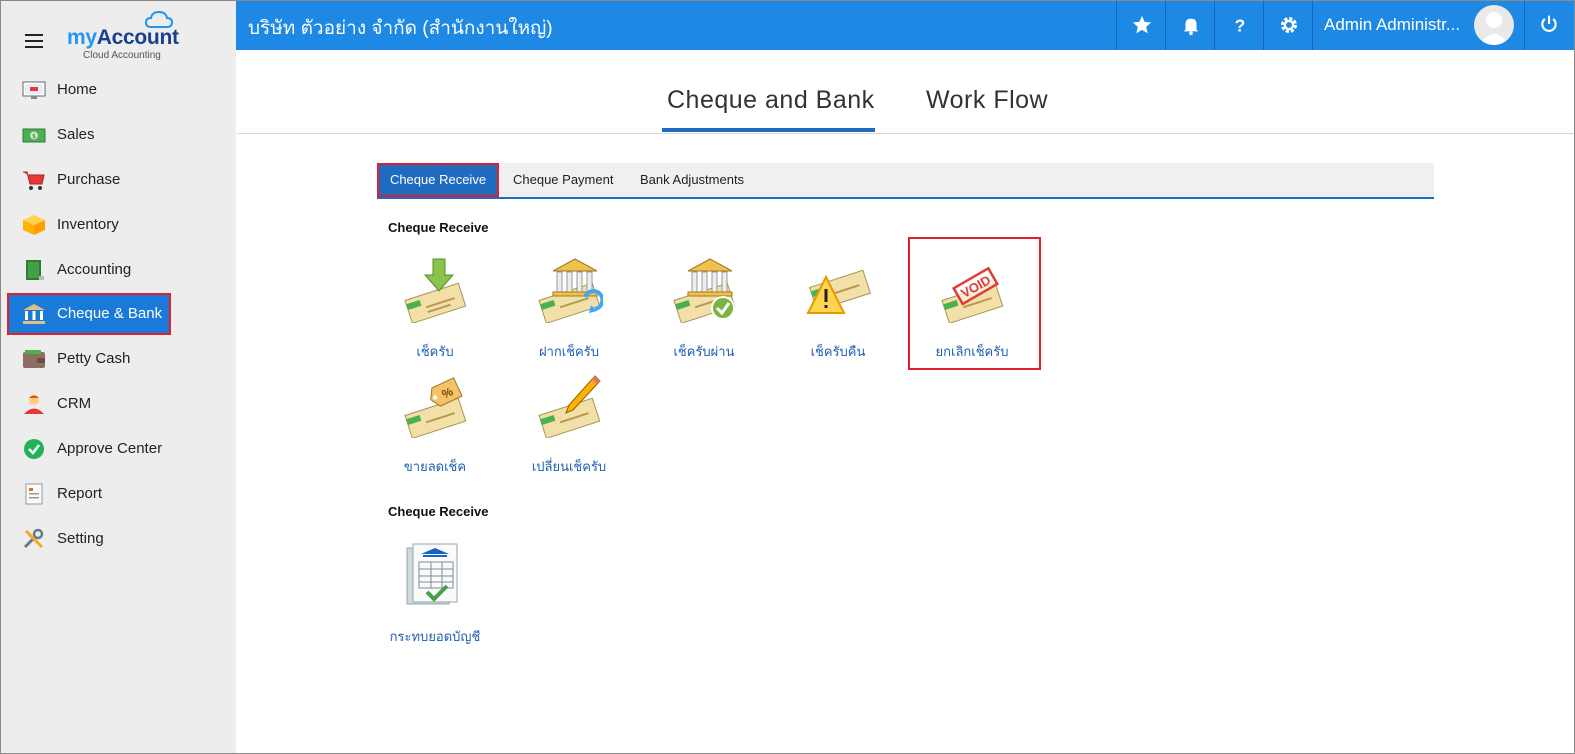  Describe the element at coordinates (118, 135) in the screenshot. I see `sidebar-item-sales: $ Sales` at that location.